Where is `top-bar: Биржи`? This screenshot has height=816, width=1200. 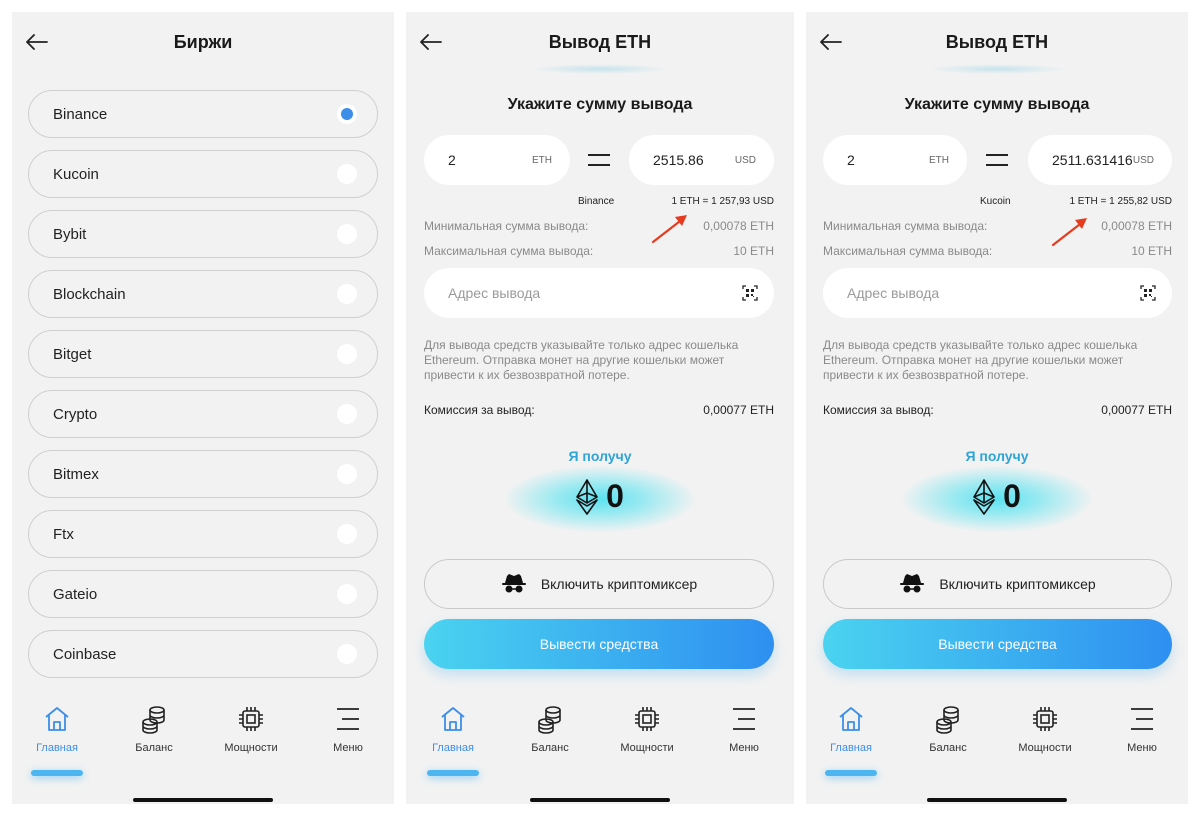 top-bar: Биржи is located at coordinates (203, 42).